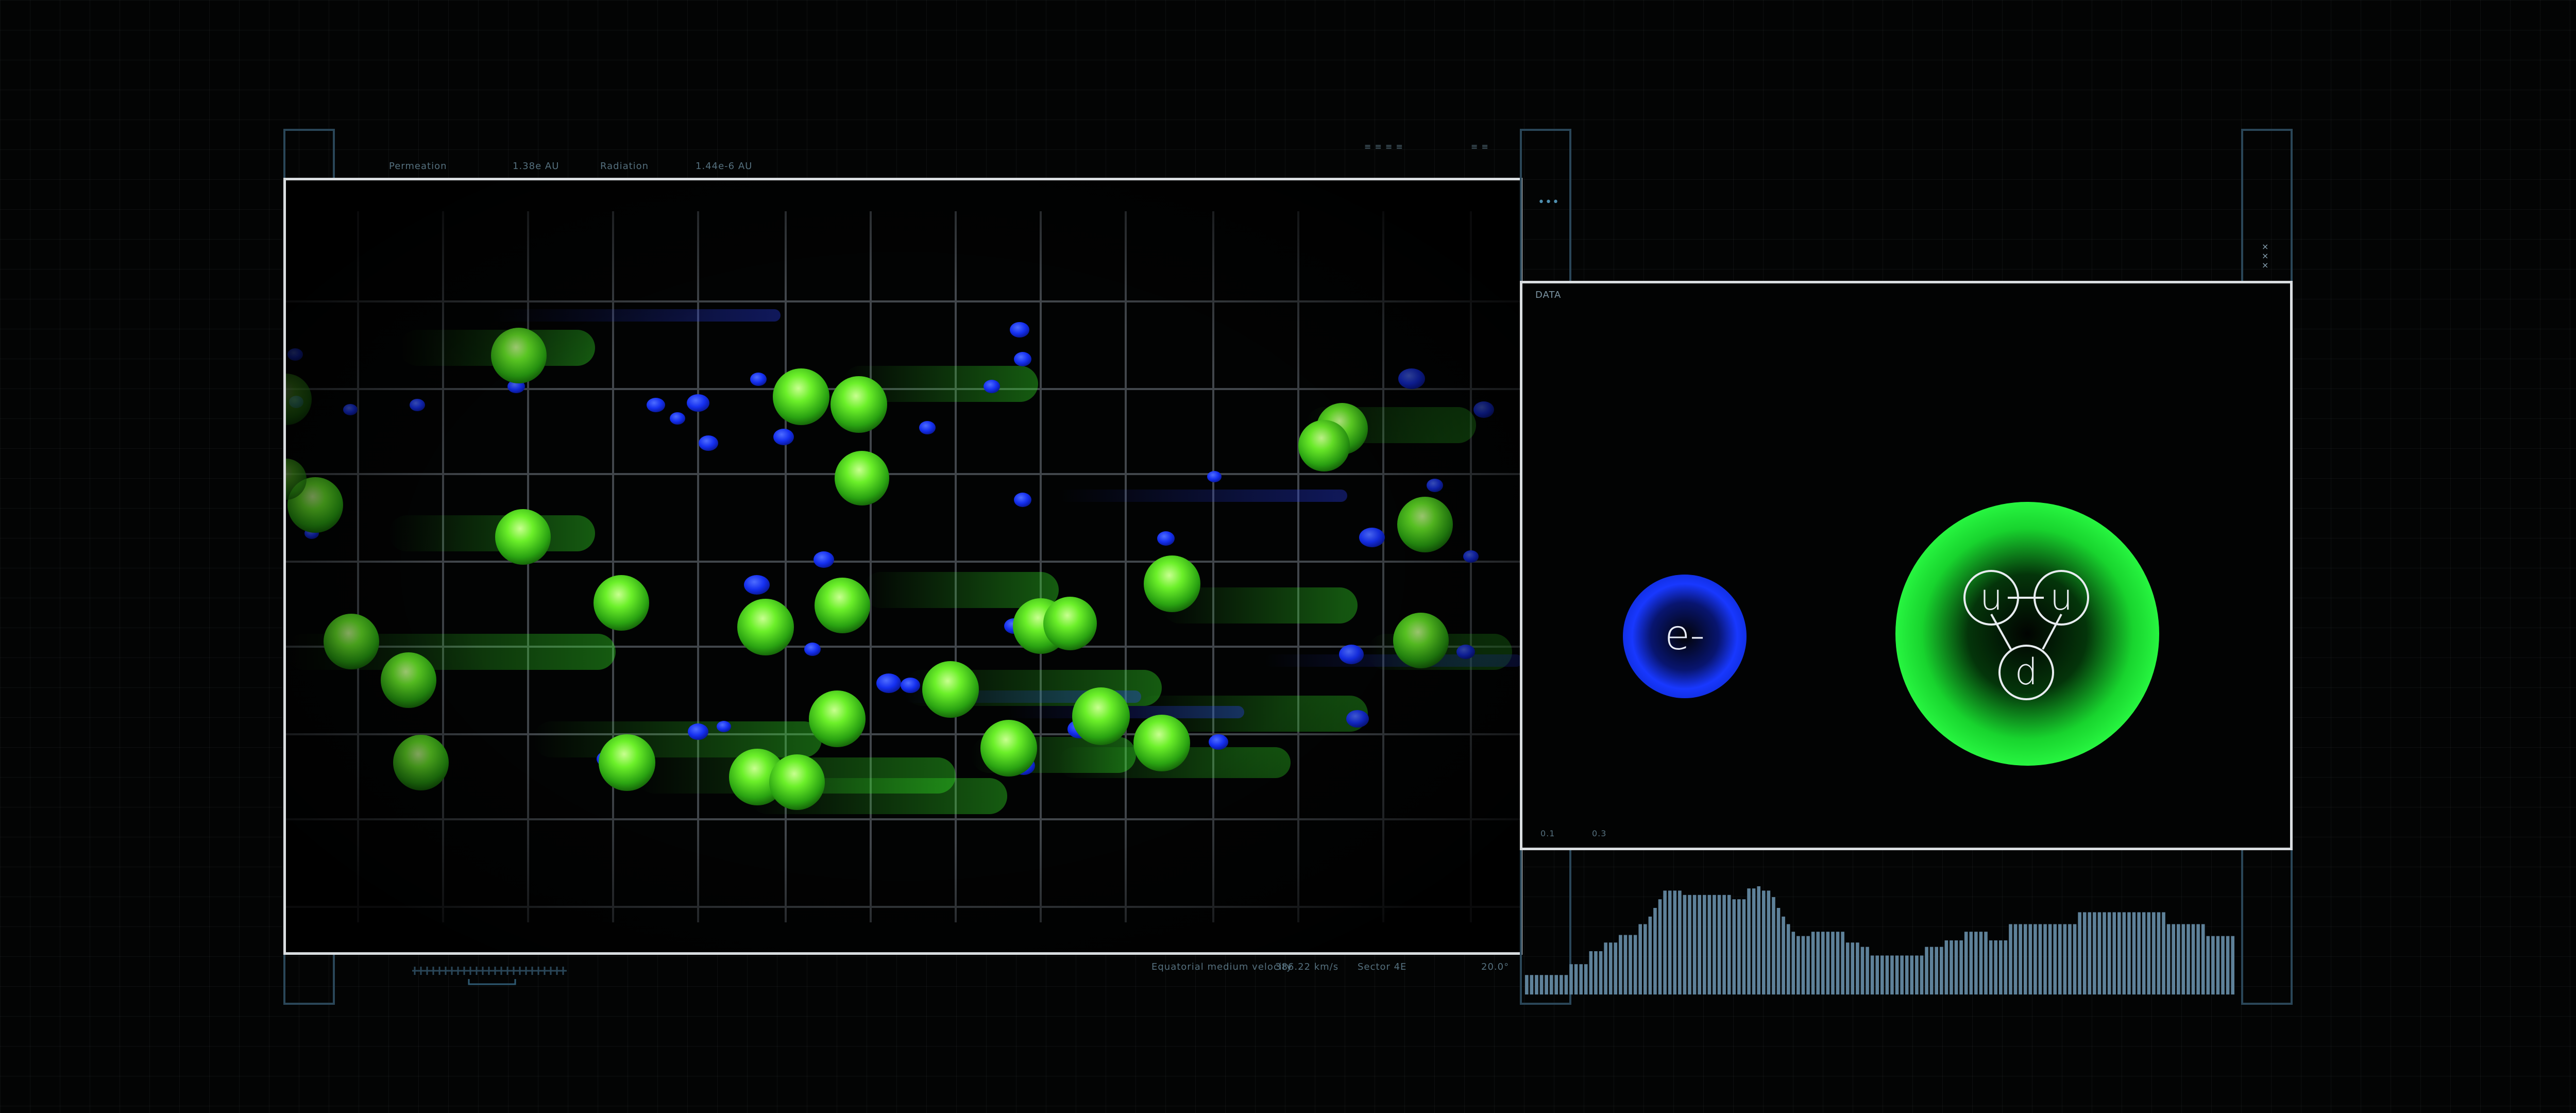  What do you see at coordinates (1222, 967) in the screenshot?
I see `label-equatorial-velocity: Equatorial medium velocity` at bounding box center [1222, 967].